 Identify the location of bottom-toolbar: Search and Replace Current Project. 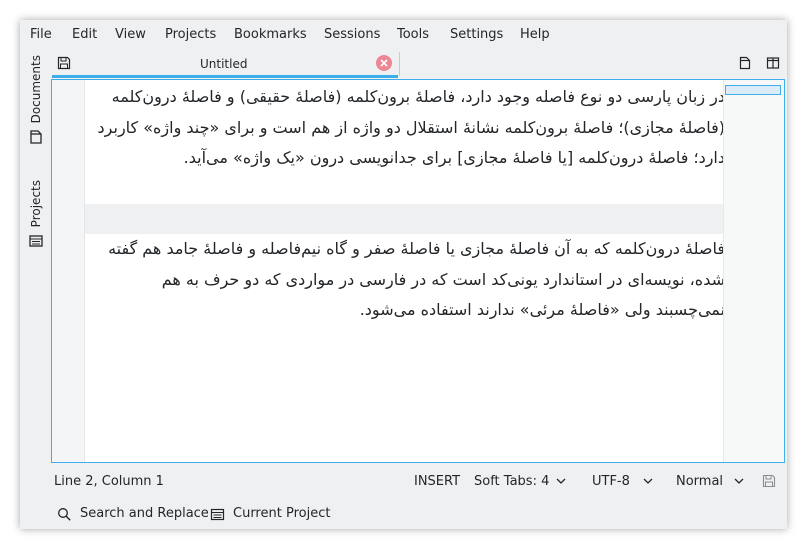
(403, 514).